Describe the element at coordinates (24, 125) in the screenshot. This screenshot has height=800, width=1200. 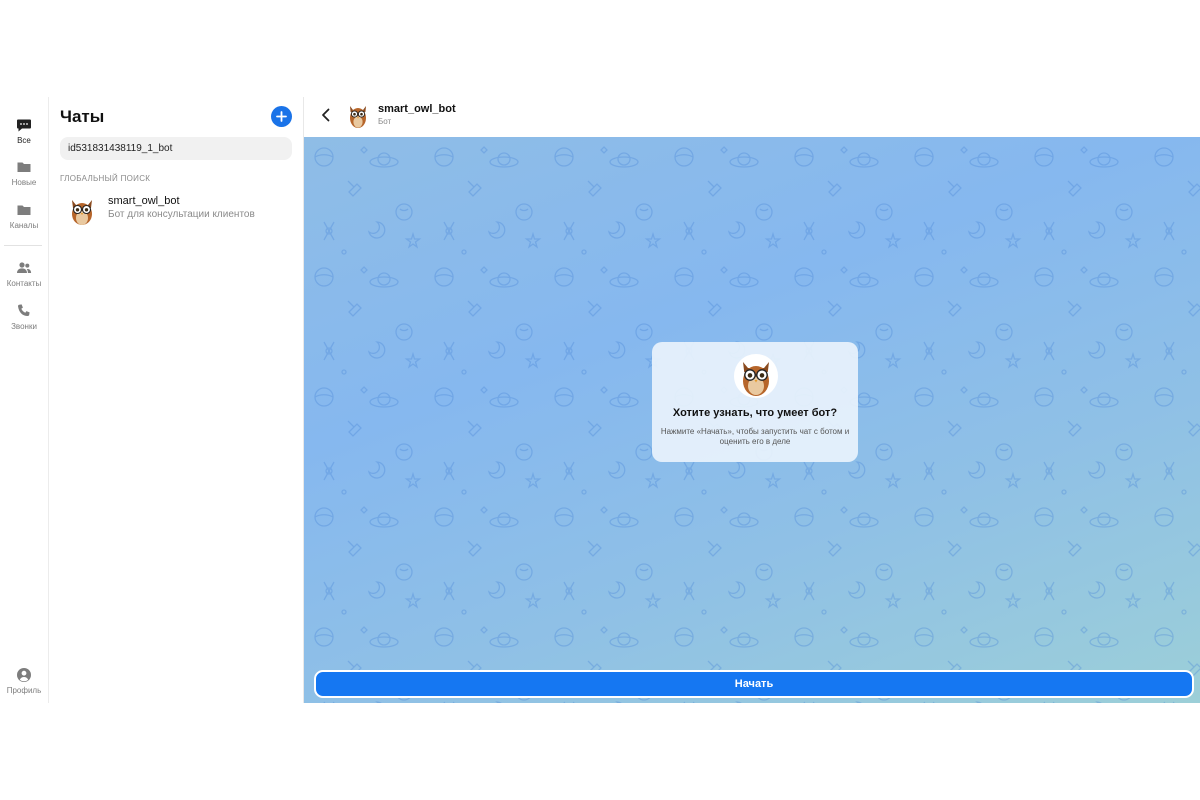
I see `chat-bubble-icon` at that location.